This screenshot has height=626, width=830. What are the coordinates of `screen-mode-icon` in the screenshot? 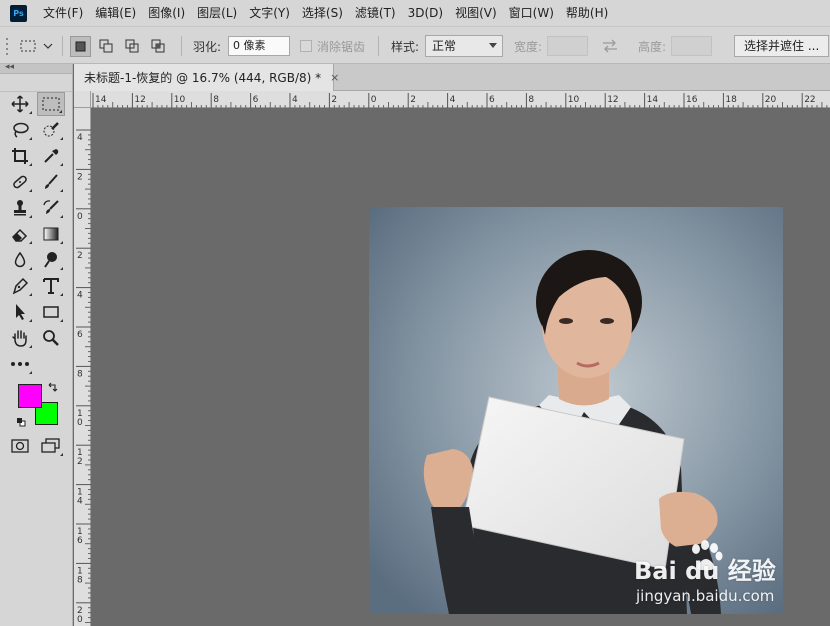 It's located at (50, 445).